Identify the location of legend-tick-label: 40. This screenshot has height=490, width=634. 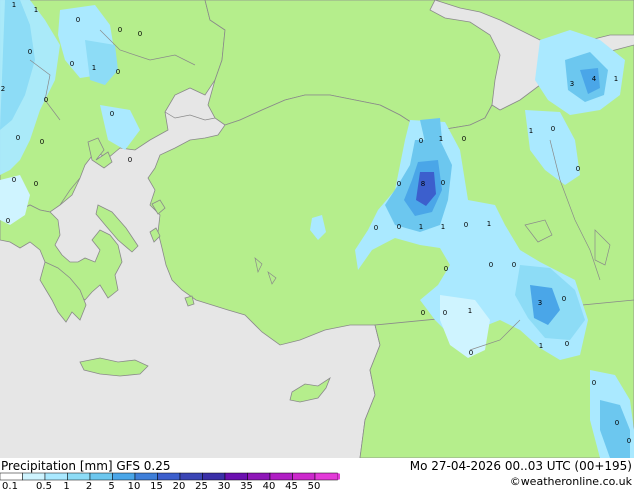
(269, 485).